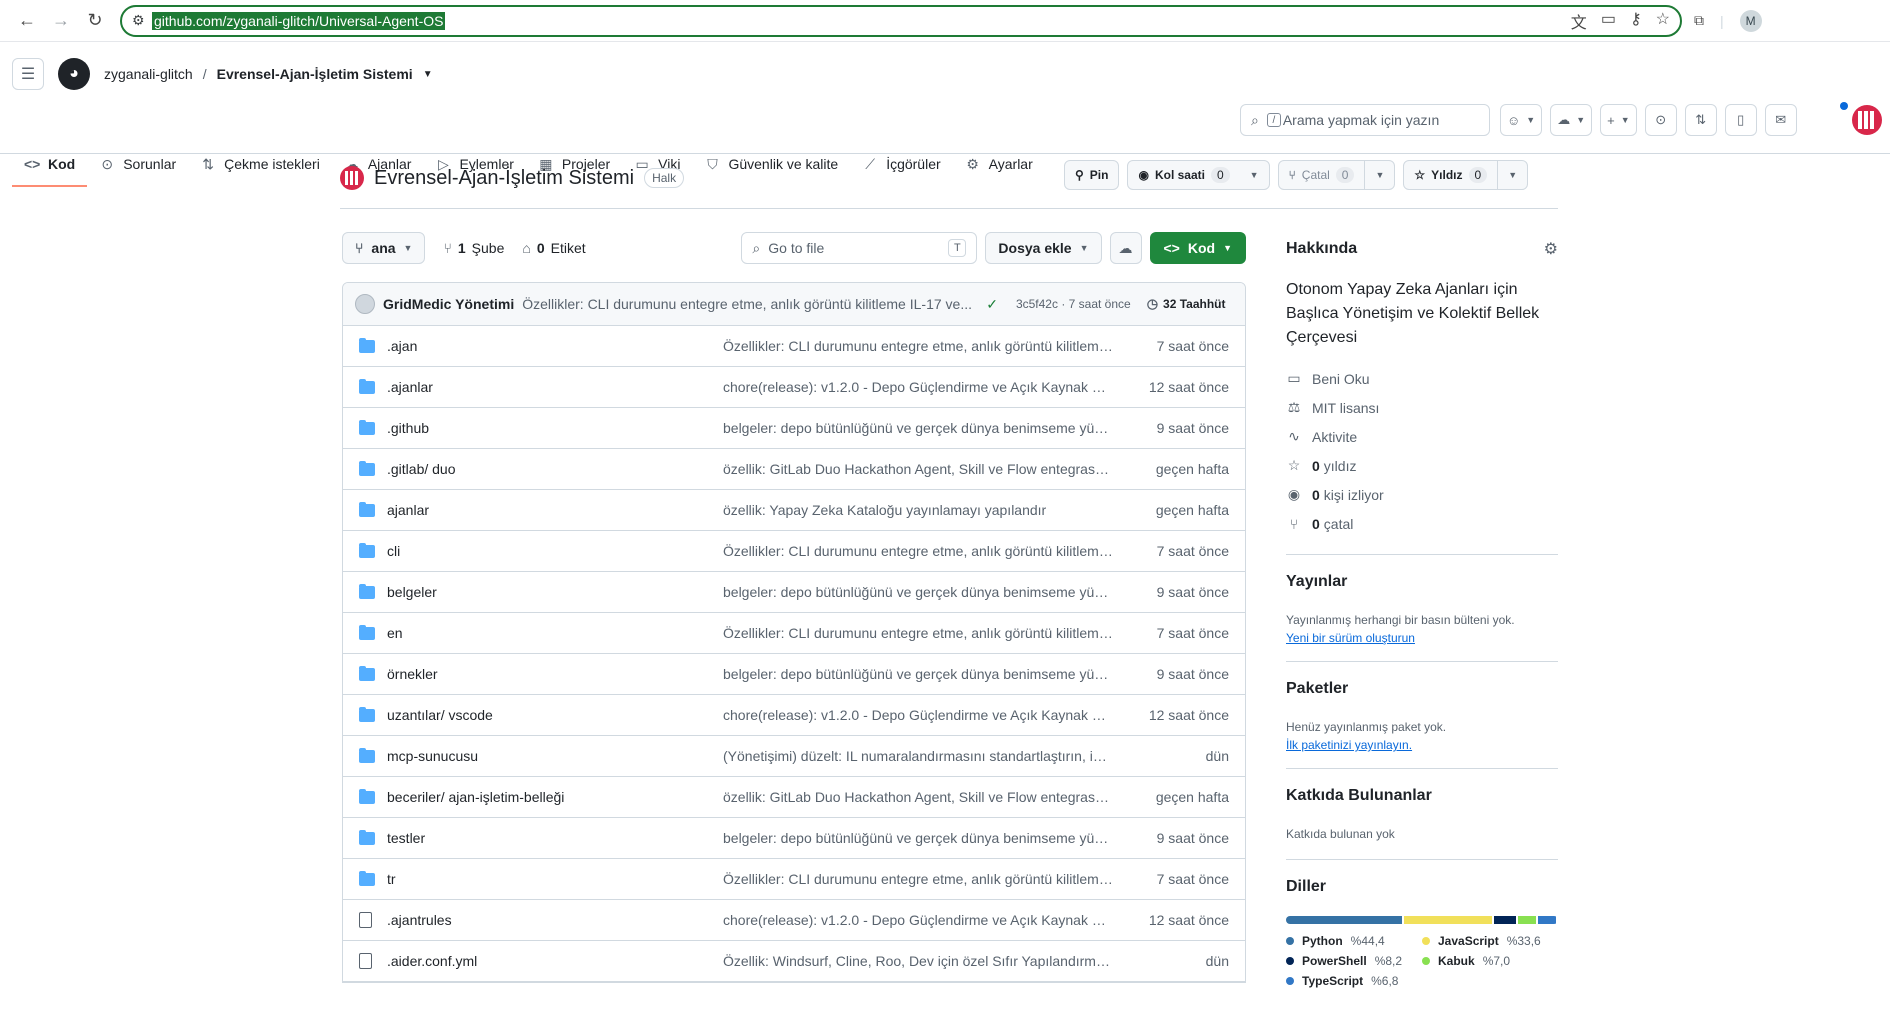 Image resolution: width=1890 pixels, height=1009 pixels. Describe the element at coordinates (1490, 961) in the screenshot. I see `language-item: Kabuk %7,0` at that location.